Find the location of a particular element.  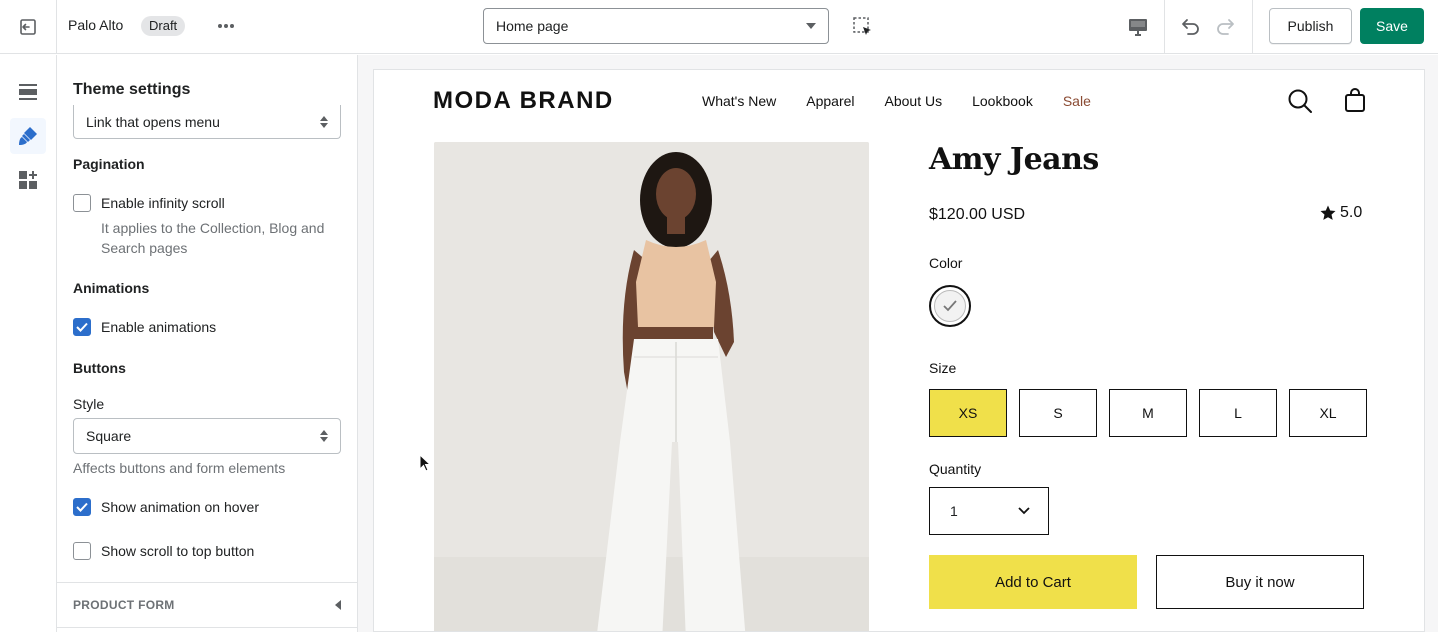

caret-left-icon is located at coordinates (338, 605).